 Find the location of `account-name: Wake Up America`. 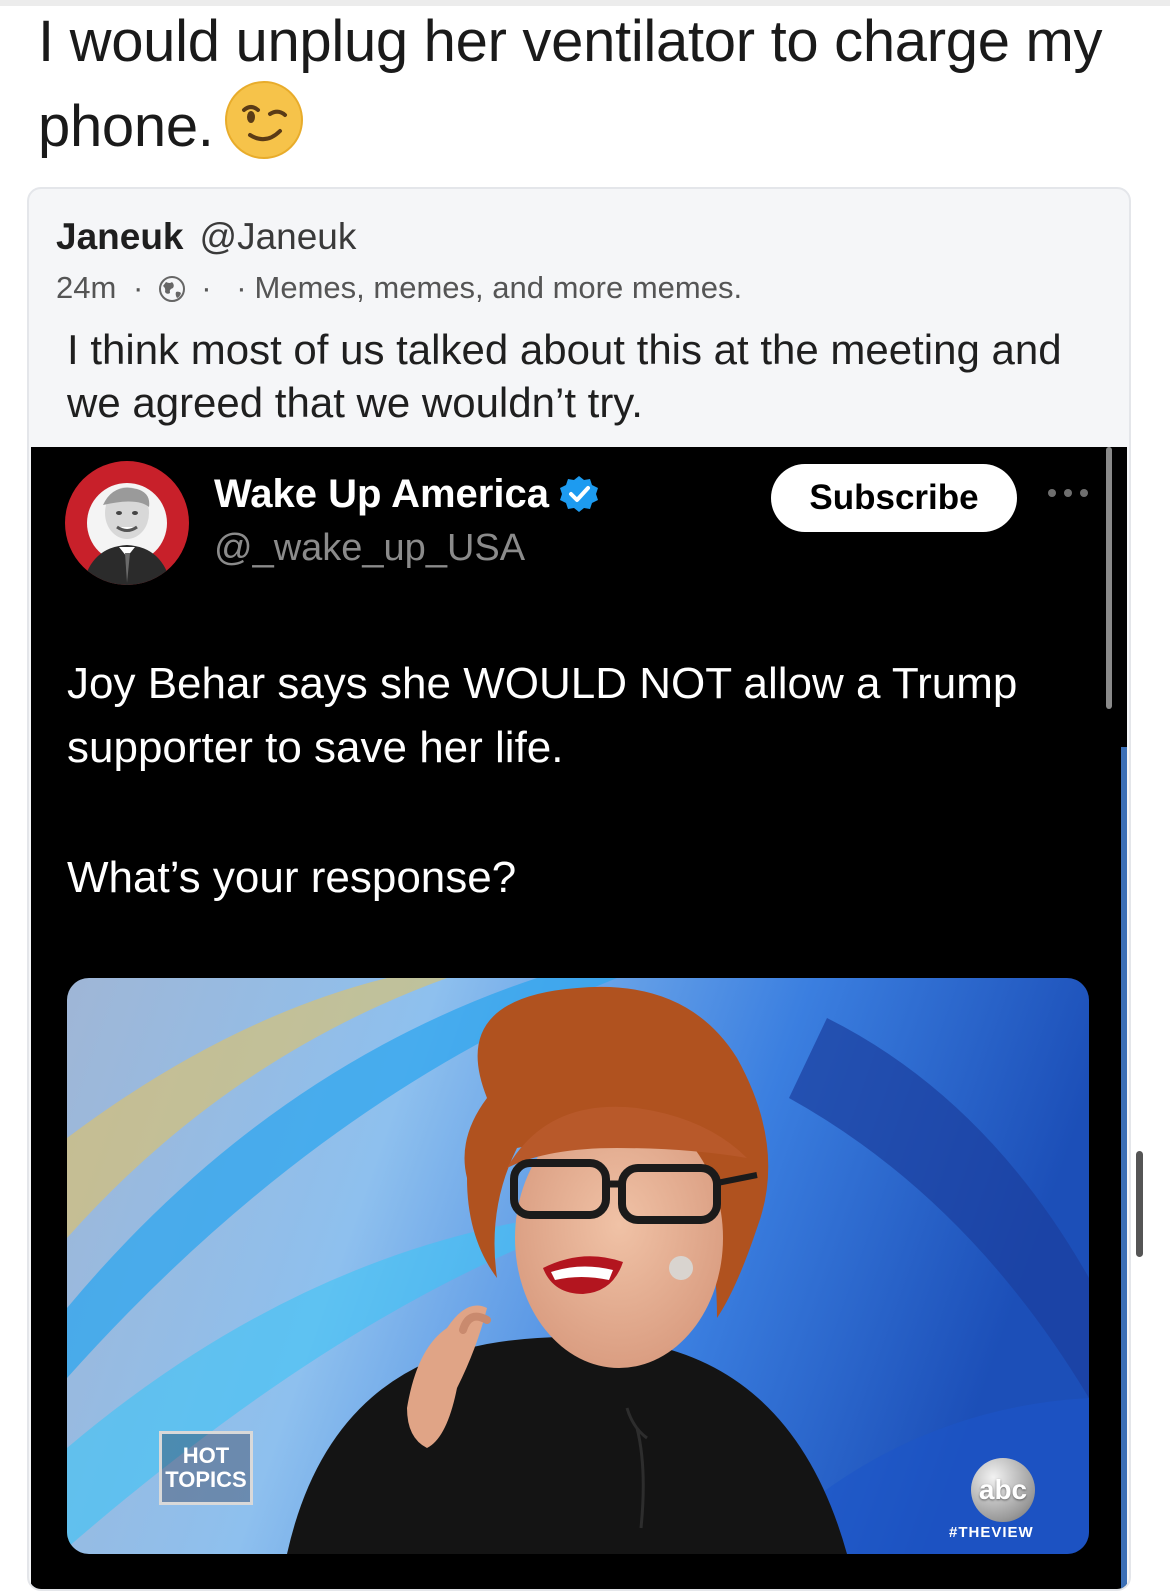

account-name: Wake Up America is located at coordinates (406, 494).